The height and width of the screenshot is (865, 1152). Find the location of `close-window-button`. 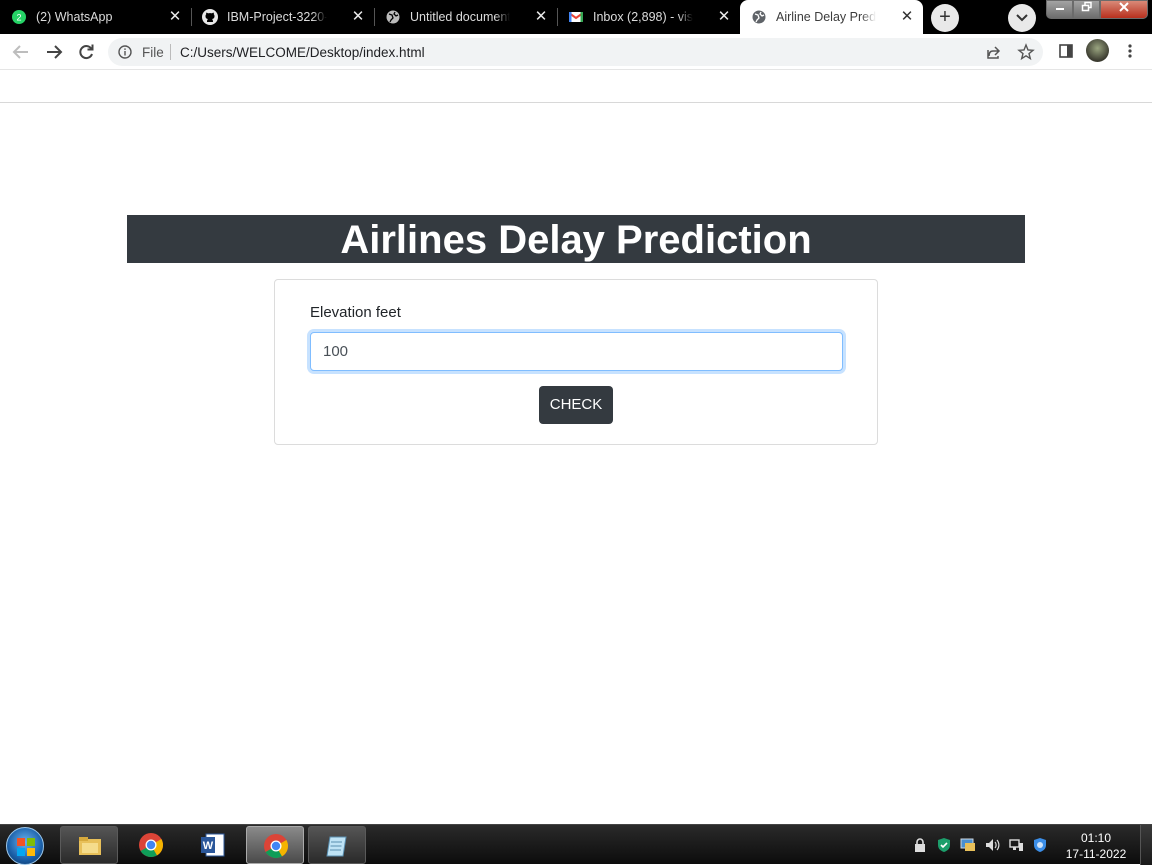

close-window-button is located at coordinates (1124, 9).